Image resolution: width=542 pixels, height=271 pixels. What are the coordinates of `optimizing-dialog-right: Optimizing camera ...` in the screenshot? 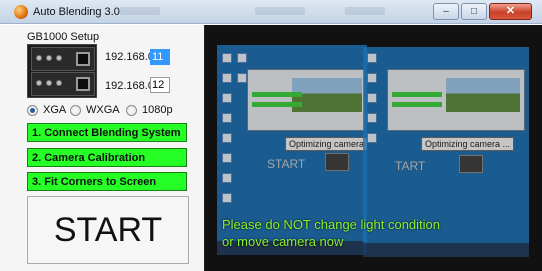 It's located at (468, 144).